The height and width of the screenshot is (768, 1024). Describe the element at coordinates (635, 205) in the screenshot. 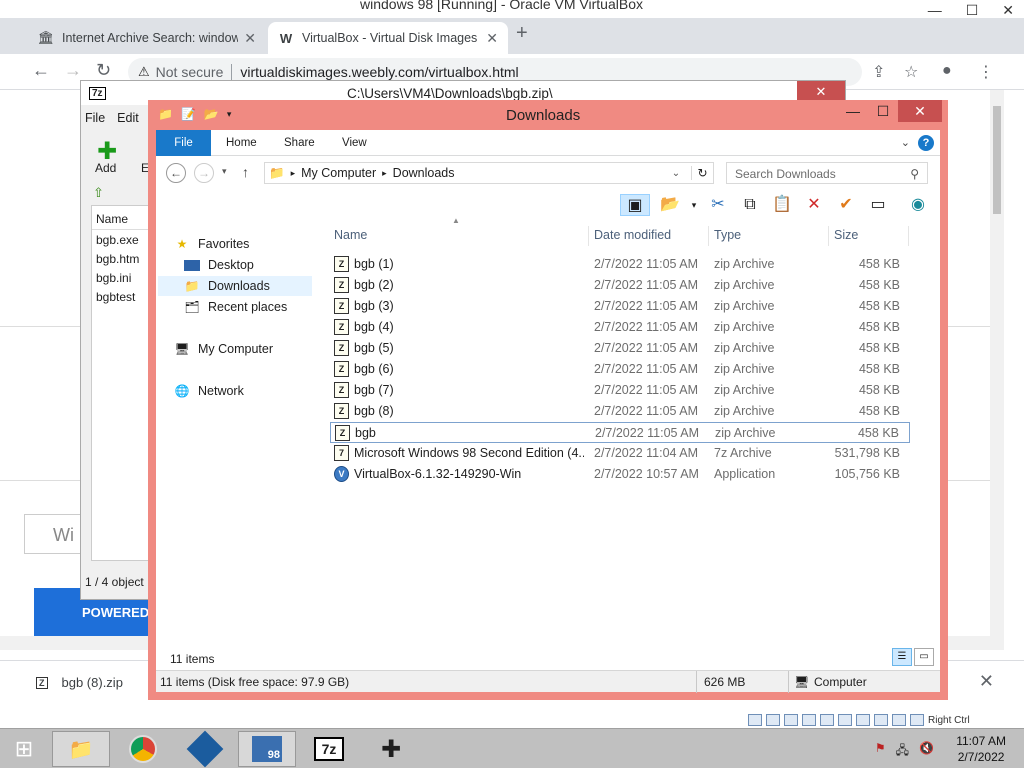

I see `preview-pane-icon: ▣` at that location.